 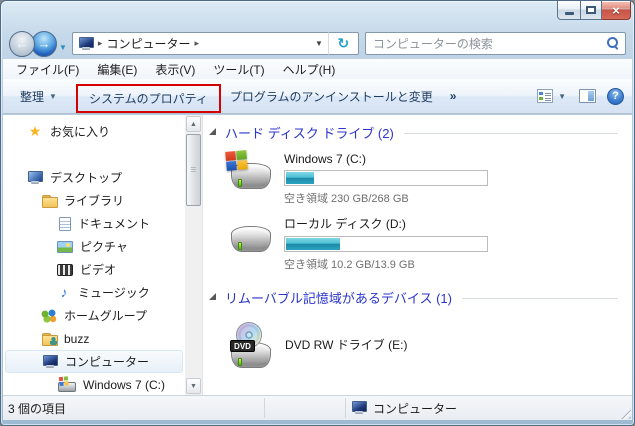 I want to click on drive-name: Windows 7 (C:), so click(x=325, y=159).